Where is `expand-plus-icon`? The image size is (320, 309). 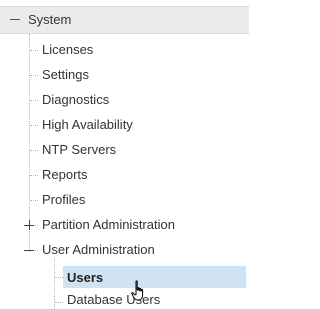 expand-plus-icon is located at coordinates (29, 225).